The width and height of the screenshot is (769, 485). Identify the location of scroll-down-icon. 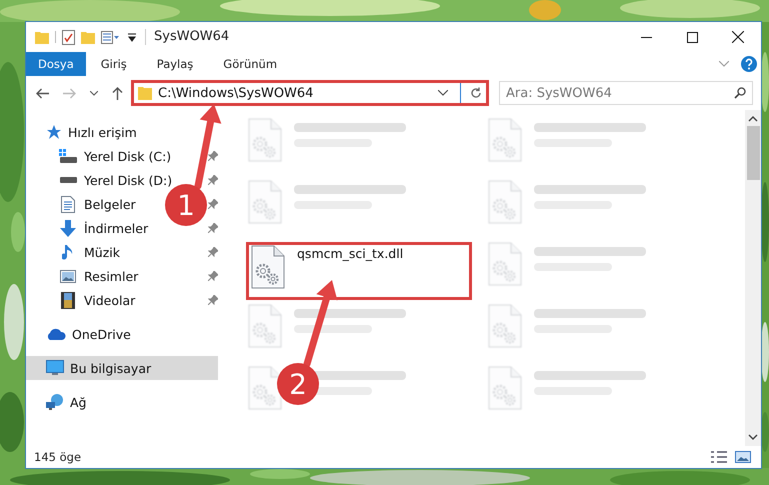
(753, 437).